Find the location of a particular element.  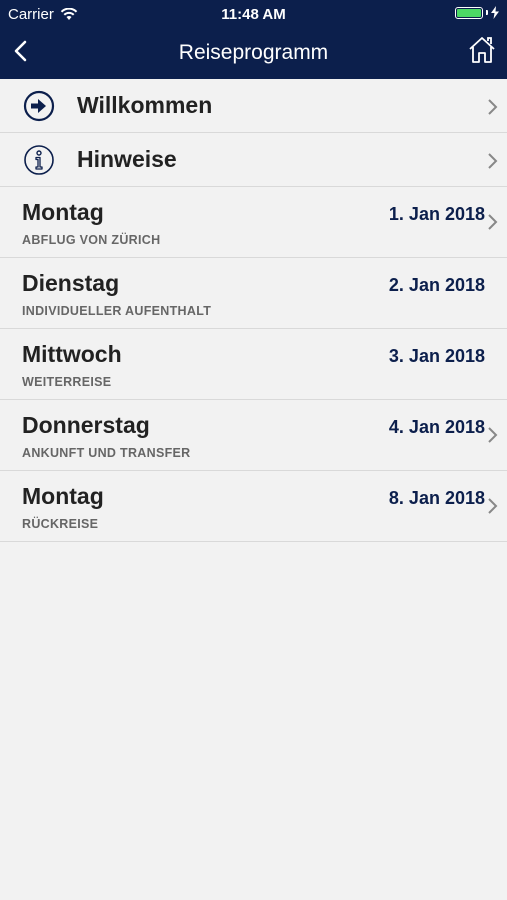

info-circle-icon is located at coordinates (39, 160).